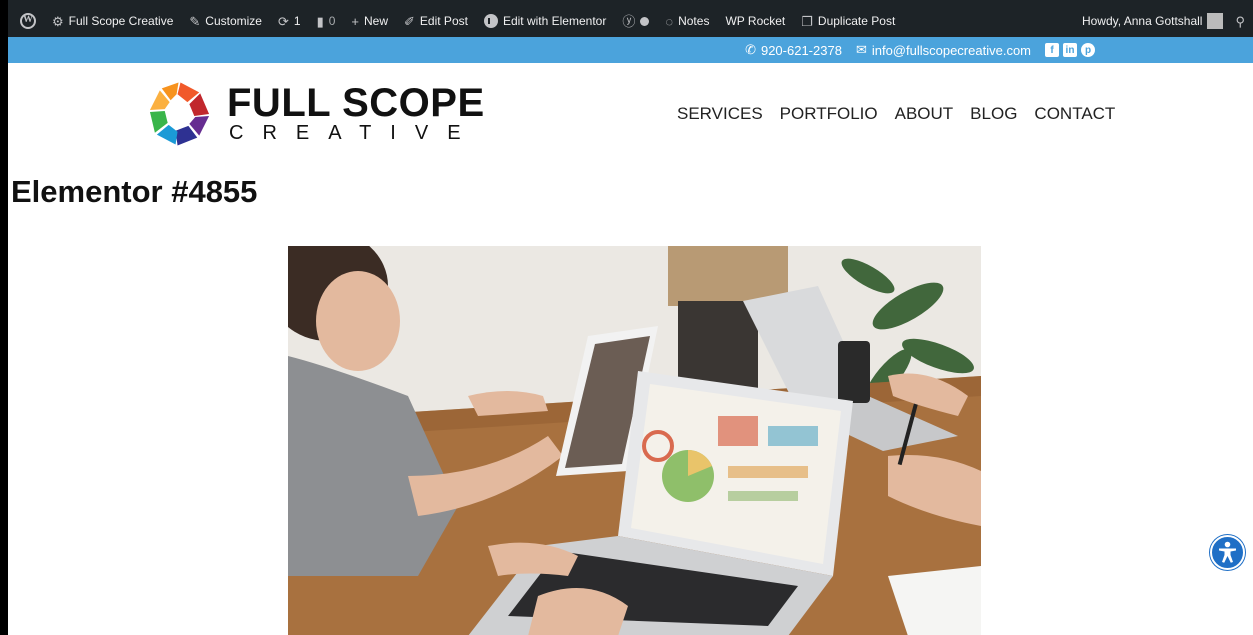  What do you see at coordinates (356, 103) in the screenshot?
I see `logo-line-1: FULL SCOPE` at bounding box center [356, 103].